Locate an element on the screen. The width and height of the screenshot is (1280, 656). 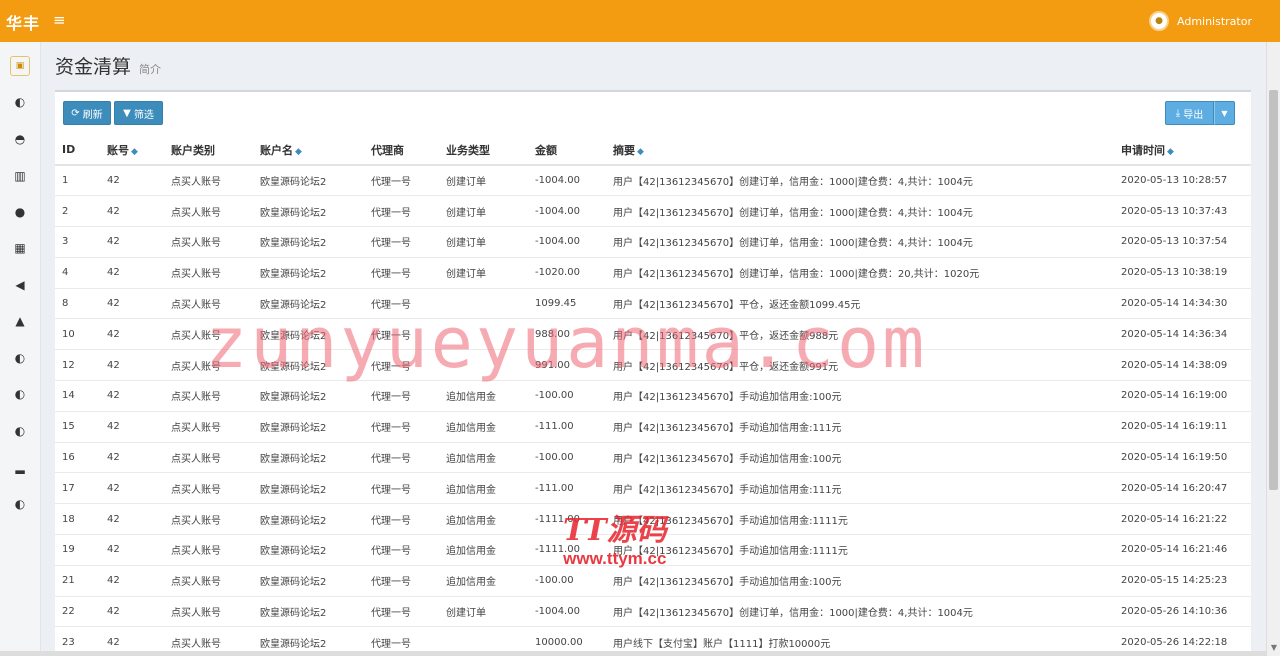
cell-id: 14 is located at coordinates (77, 396).